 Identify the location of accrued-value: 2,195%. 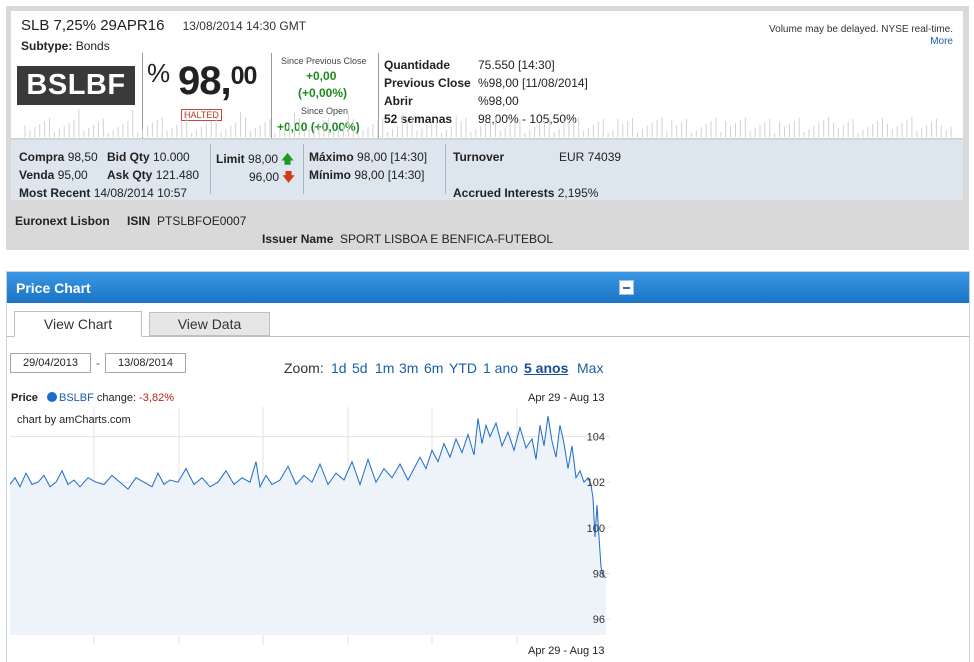
(578, 193).